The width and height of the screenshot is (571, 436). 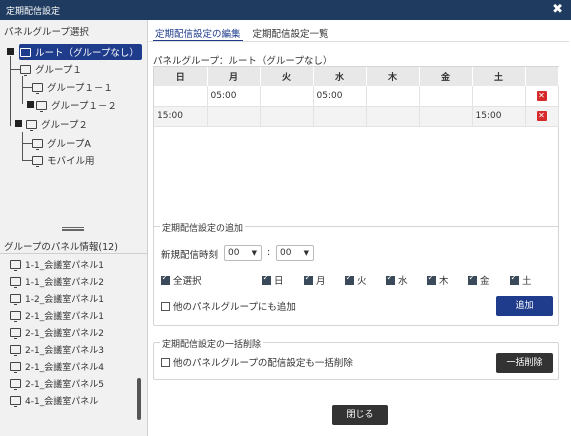 What do you see at coordinates (356, 280) in the screenshot?
I see `checkbox-tue: 火` at bounding box center [356, 280].